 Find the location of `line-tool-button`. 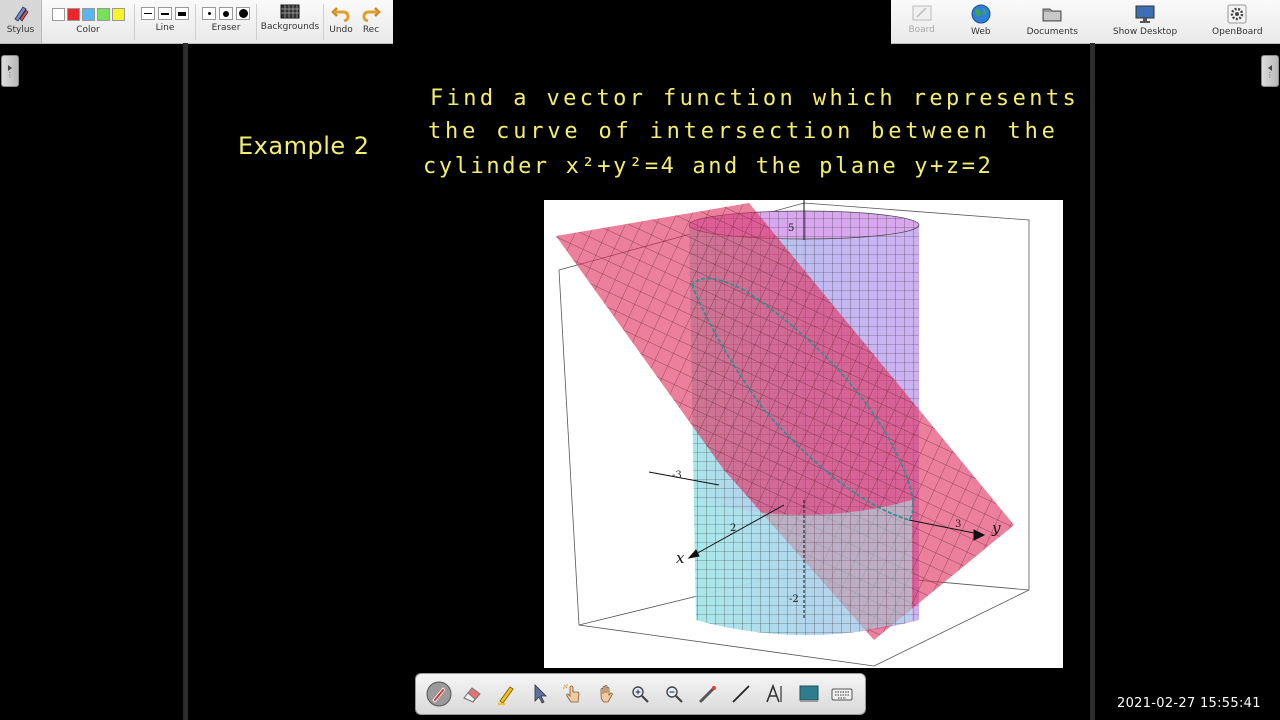

line-tool-button is located at coordinates (741, 694).